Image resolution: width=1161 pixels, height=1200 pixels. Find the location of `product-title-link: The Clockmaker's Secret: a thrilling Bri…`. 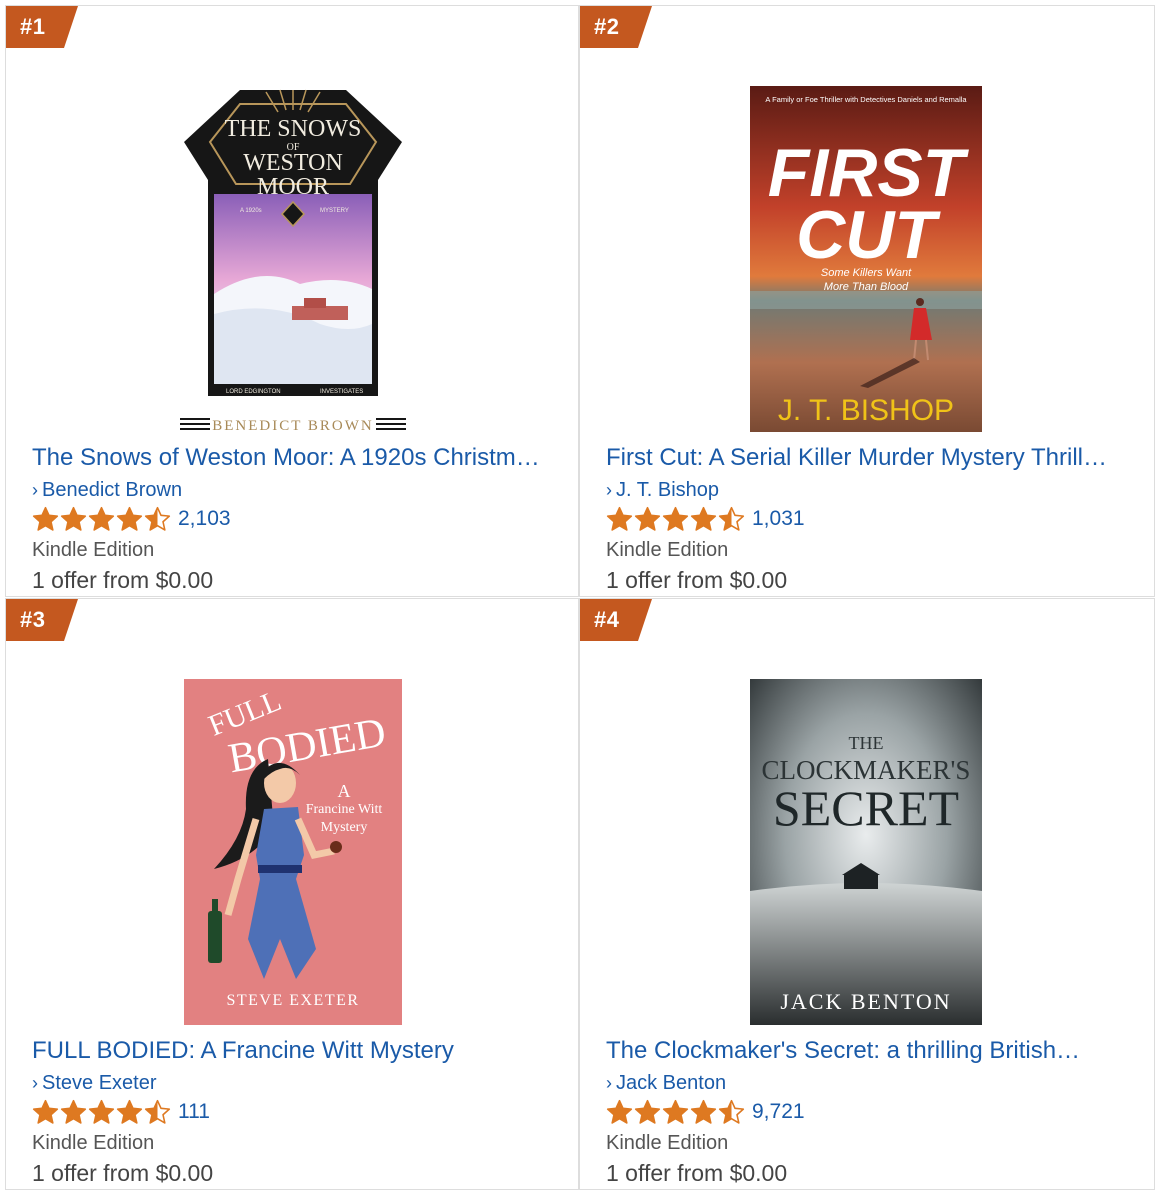

product-title-link: The Clockmaker's Secret: a thrilling Bri… is located at coordinates (871, 1051).